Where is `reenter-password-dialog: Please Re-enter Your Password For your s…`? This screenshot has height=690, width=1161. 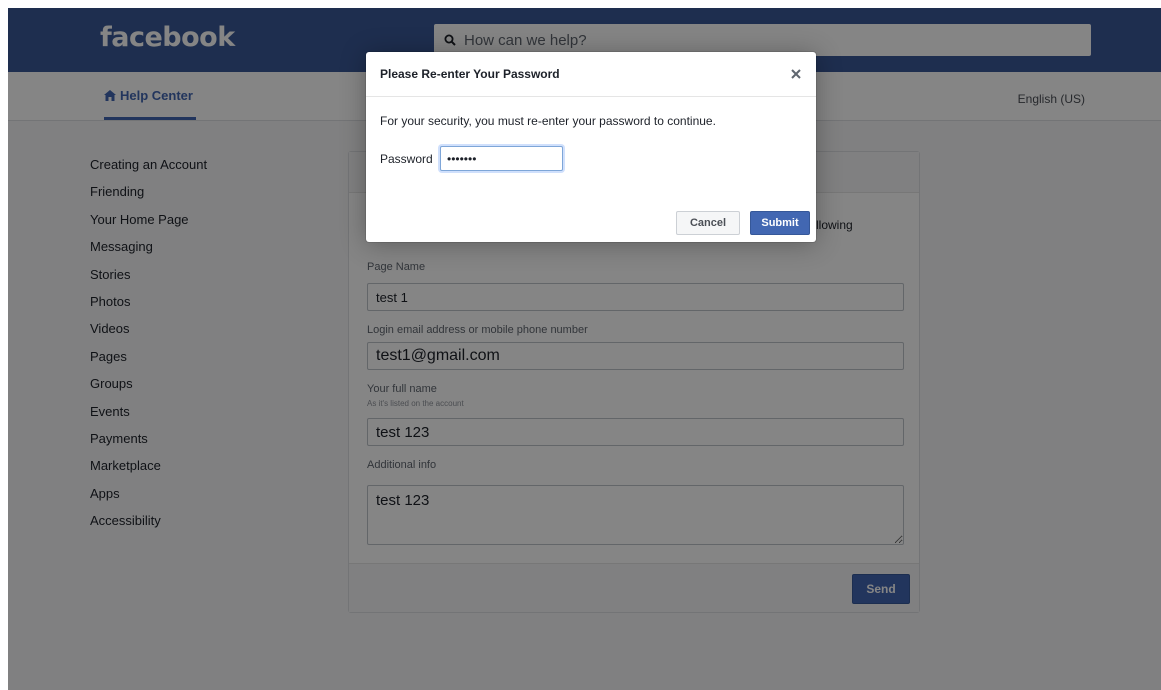 reenter-password-dialog: Please Re-enter Your Password For your s… is located at coordinates (591, 147).